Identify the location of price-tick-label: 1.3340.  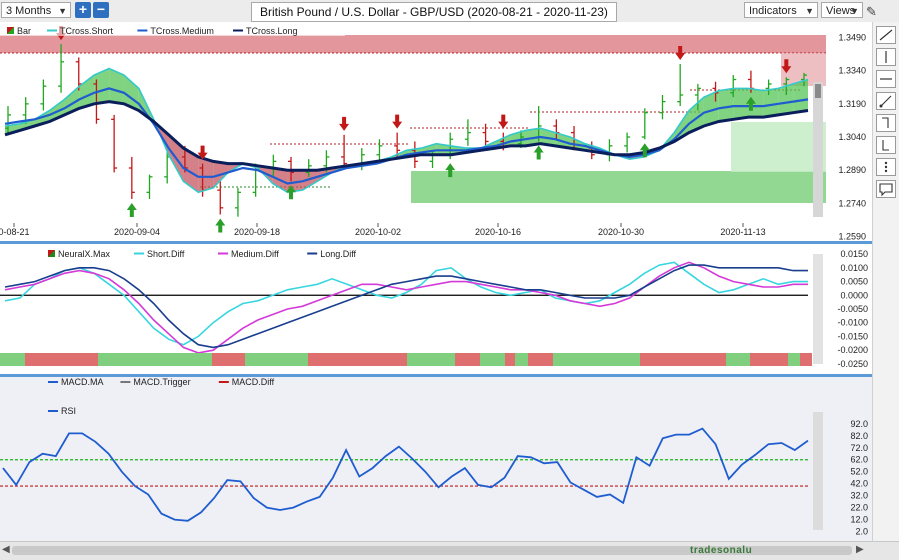
(852, 71).